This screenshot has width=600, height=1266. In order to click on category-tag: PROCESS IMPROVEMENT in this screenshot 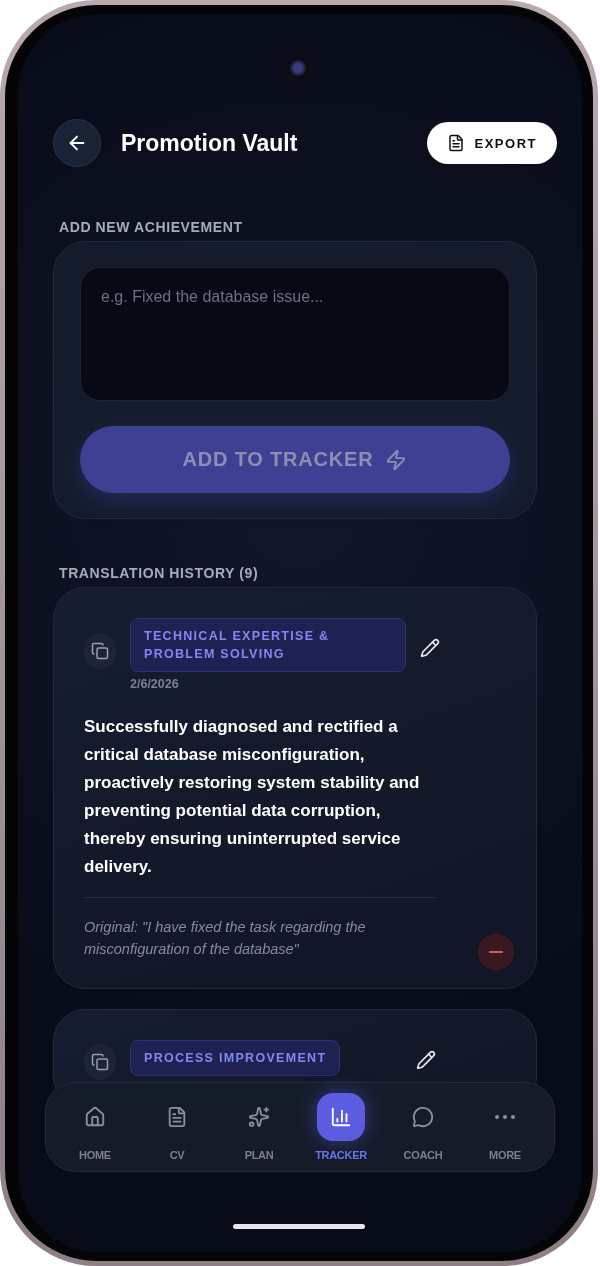, I will do `click(235, 1058)`.